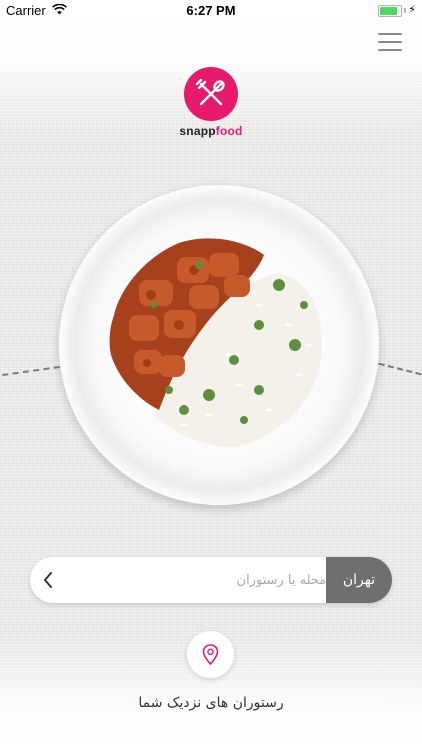  I want to click on search-bar: تهران, so click(211, 580).